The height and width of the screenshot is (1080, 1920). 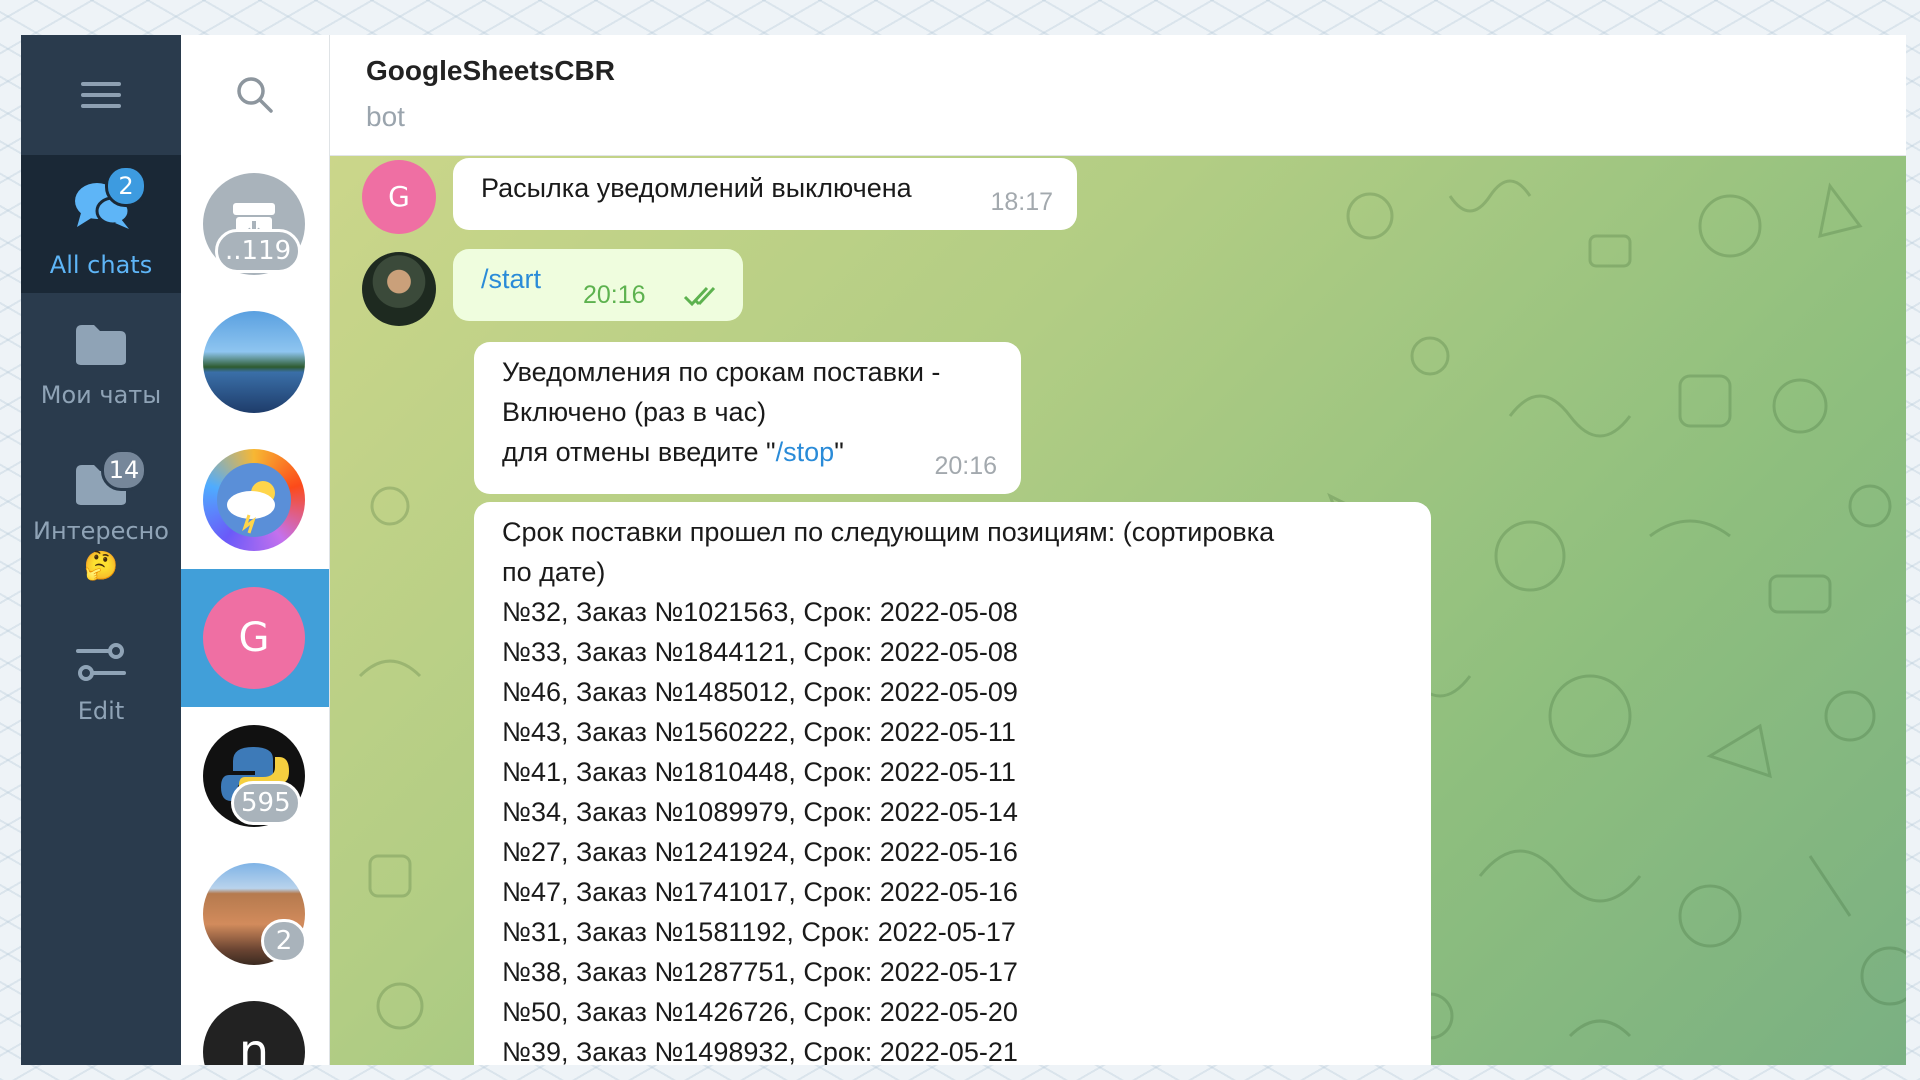 I want to click on chats-icon: 2, so click(x=109, y=197).